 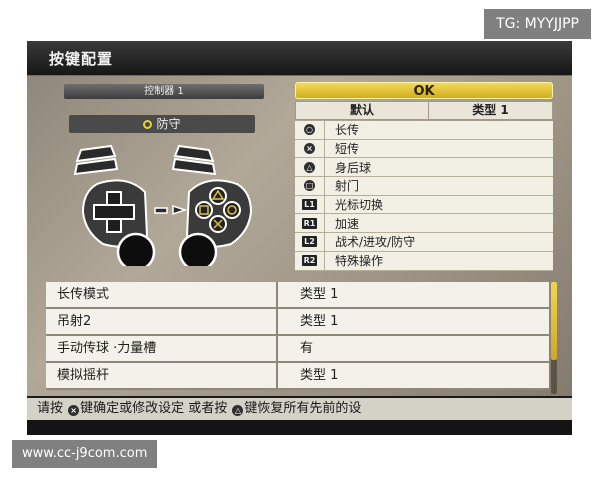 What do you see at coordinates (424, 130) in the screenshot?
I see `mapping-row: ○ 长传` at bounding box center [424, 130].